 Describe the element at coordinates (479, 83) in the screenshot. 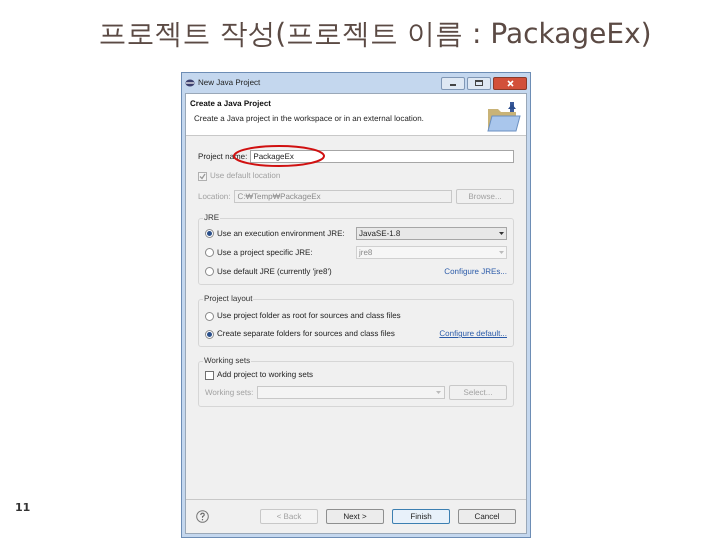

I see `maximize-button` at that location.